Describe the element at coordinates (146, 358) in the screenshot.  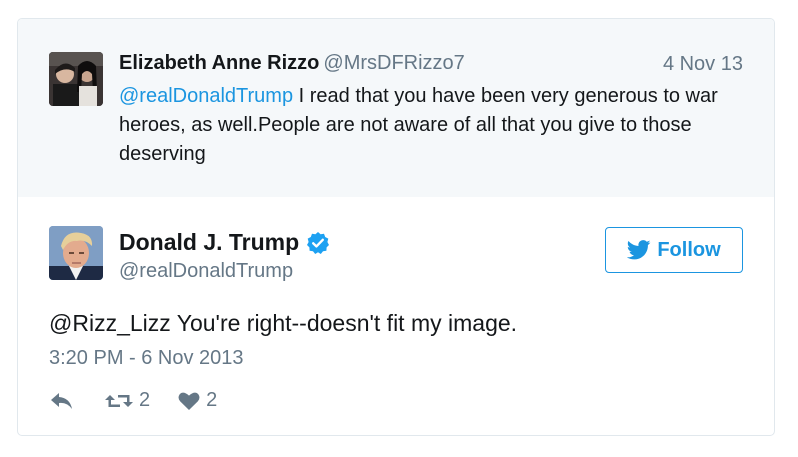
I see `tweet-timestamp: 3:20 PM - 6 Nov 2013` at that location.